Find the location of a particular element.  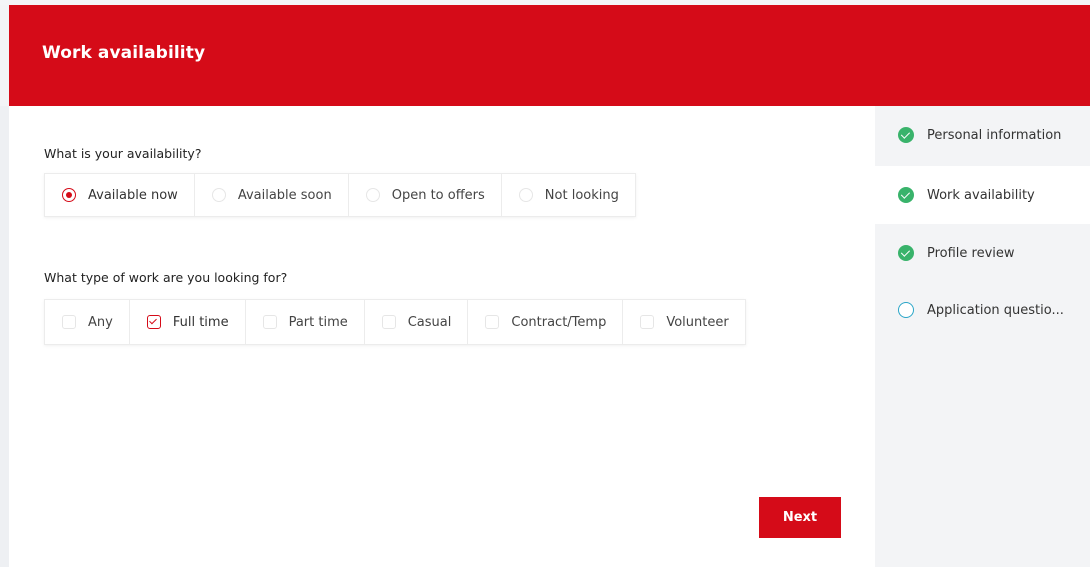

step-profile-review: Profile review is located at coordinates (982, 253).